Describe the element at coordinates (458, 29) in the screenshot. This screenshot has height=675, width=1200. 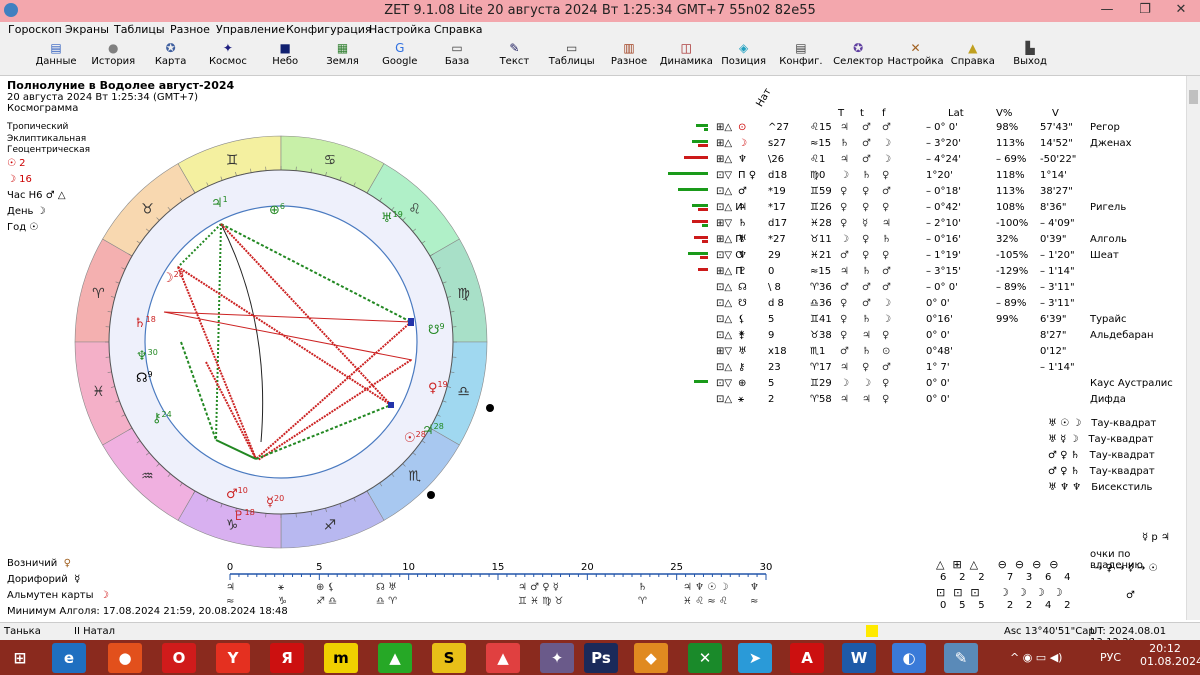
I see `menu-help: Справка` at that location.